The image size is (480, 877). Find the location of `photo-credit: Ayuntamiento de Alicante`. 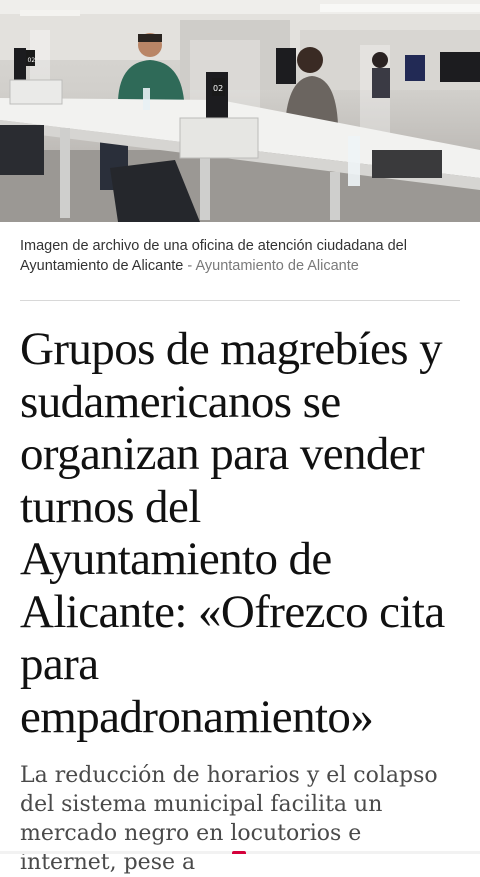

photo-credit: Ayuntamiento de Alicante is located at coordinates (276, 266).